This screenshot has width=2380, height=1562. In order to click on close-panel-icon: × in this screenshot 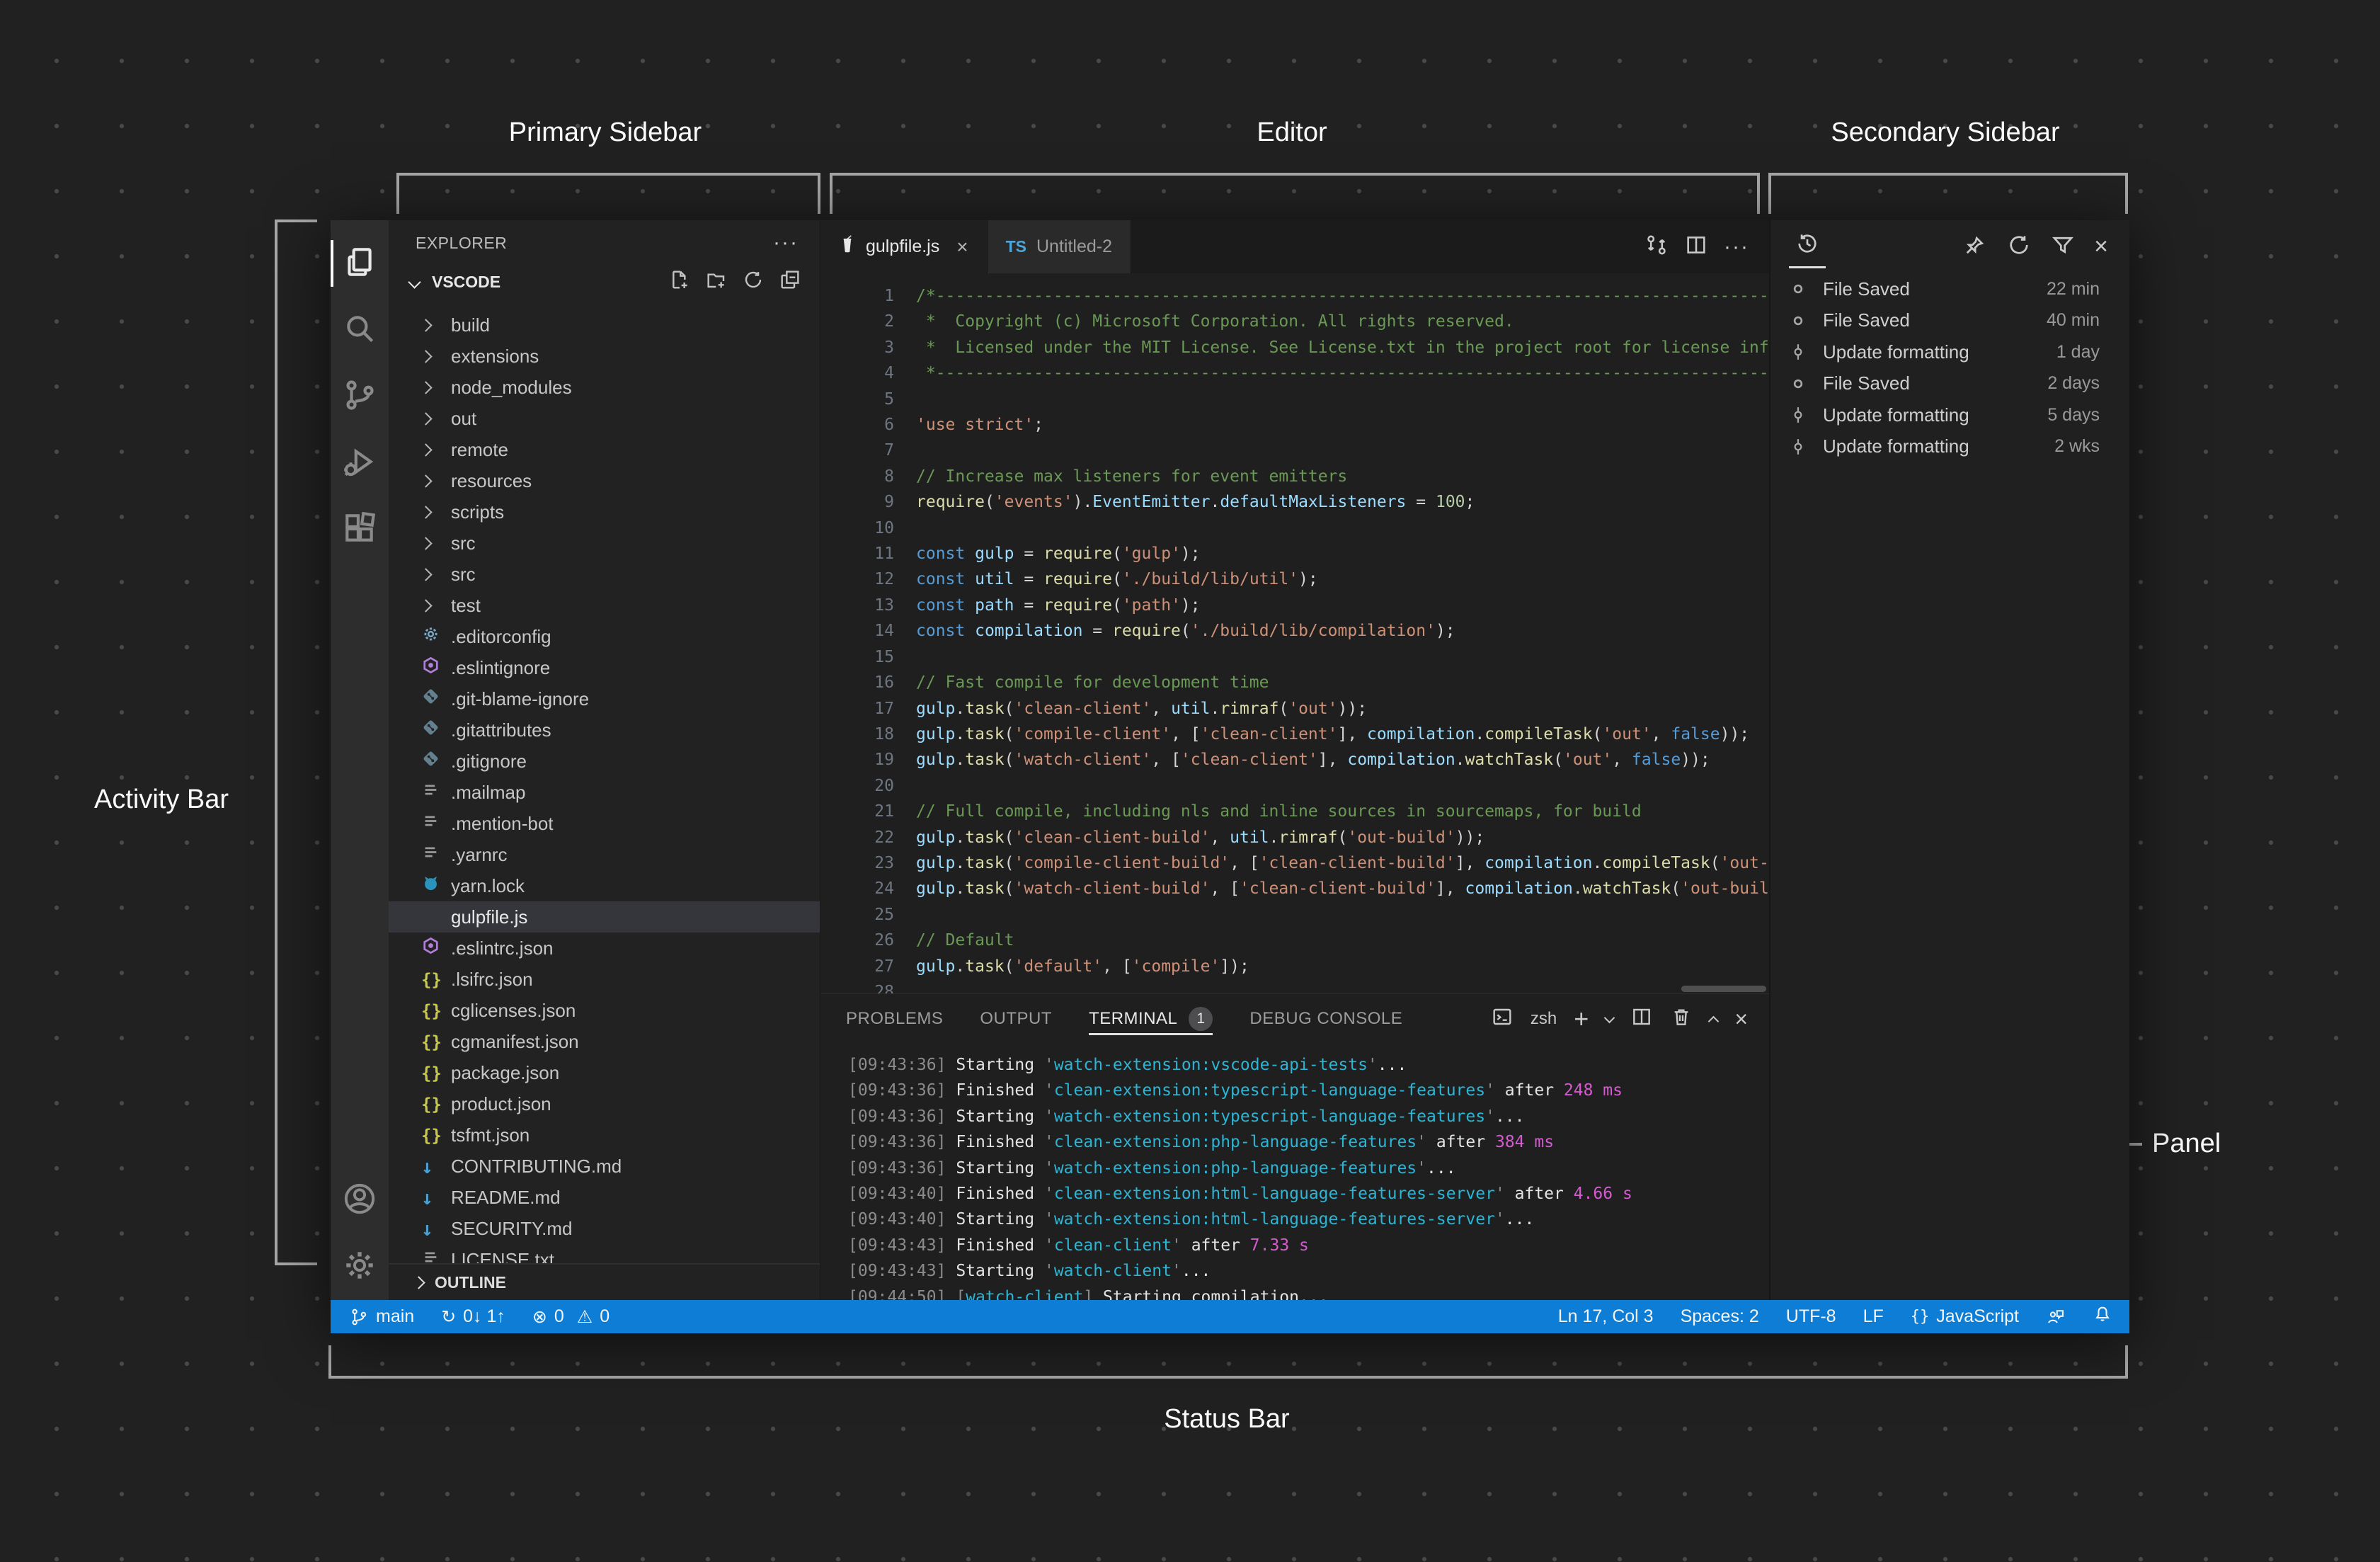, I will do `click(1741, 1019)`.